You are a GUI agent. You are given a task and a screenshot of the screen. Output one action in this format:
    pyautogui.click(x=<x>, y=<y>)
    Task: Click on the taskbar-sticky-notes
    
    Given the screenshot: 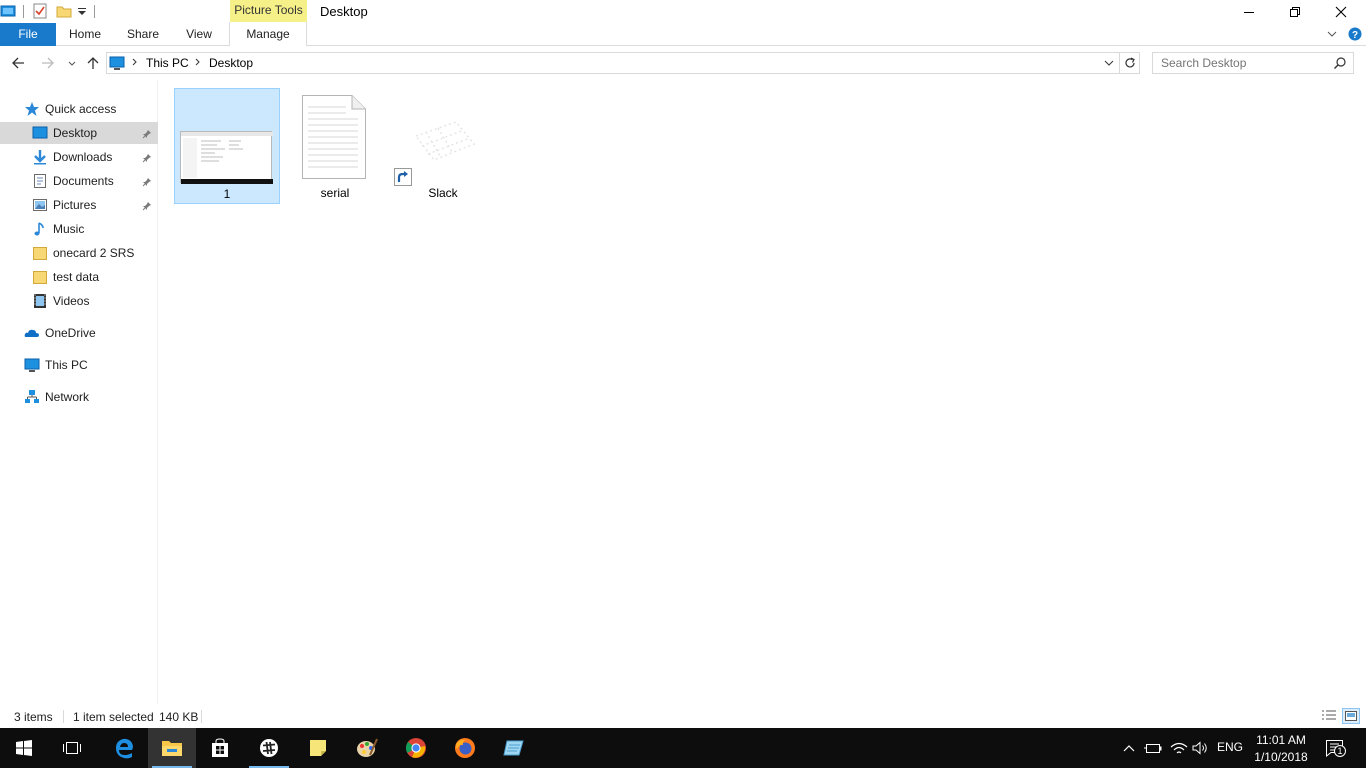 What is the action you would take?
    pyautogui.click(x=318, y=748)
    